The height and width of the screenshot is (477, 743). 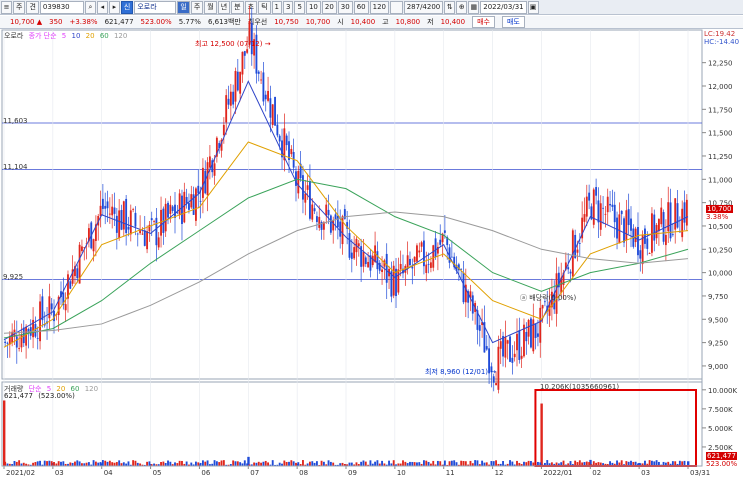 I want to click on price-tick-label: 9,500, so click(x=718, y=320).